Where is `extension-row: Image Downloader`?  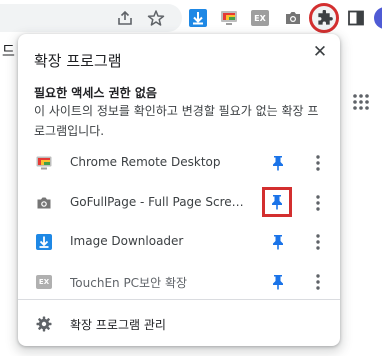 extension-row: Image Downloader is located at coordinates (179, 242).